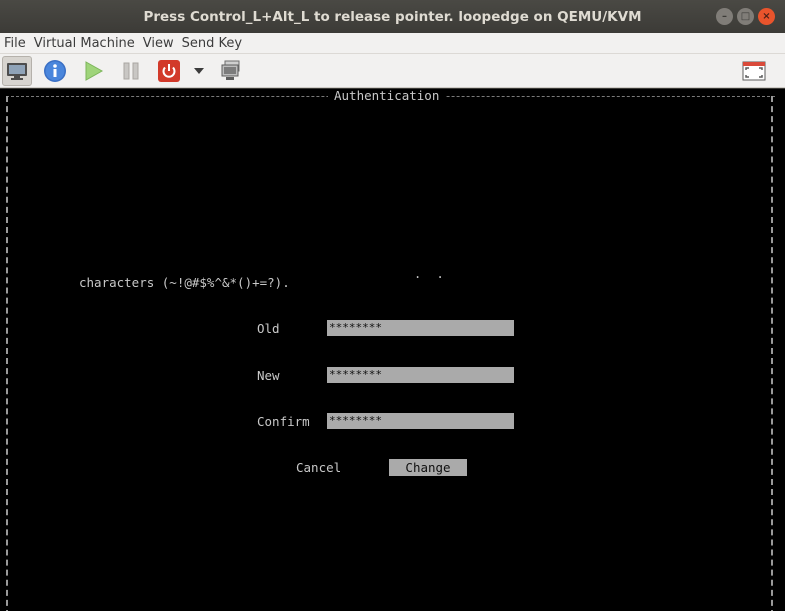 The width and height of the screenshot is (785, 611). I want to click on menu-view: View, so click(158, 43).